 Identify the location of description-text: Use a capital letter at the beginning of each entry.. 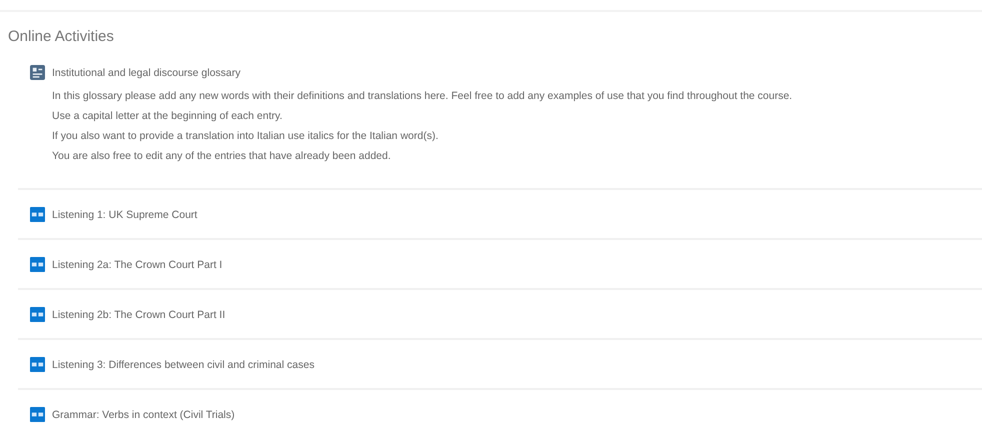
(168, 116).